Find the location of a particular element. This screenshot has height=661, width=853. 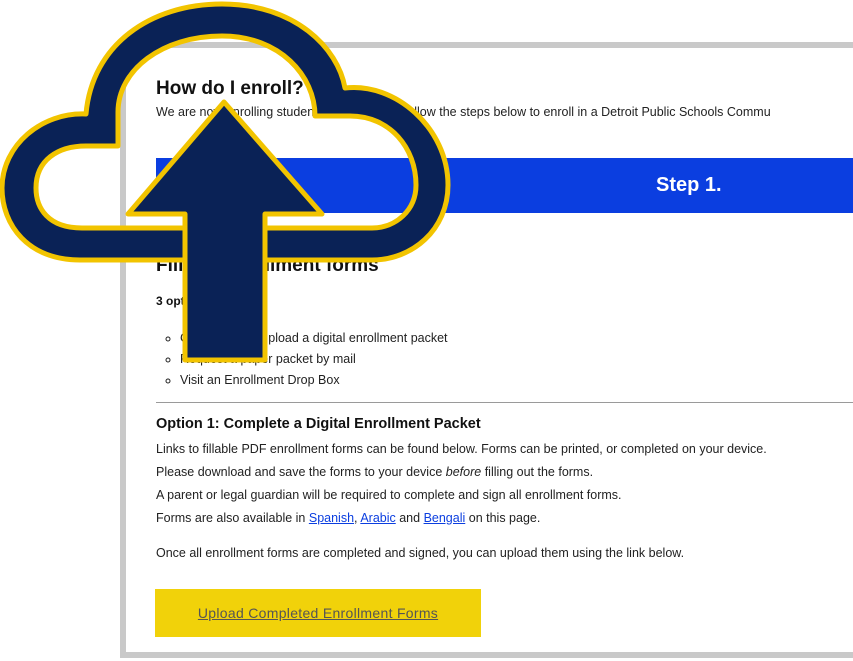

languages-suffix: on this page. is located at coordinates (503, 518).